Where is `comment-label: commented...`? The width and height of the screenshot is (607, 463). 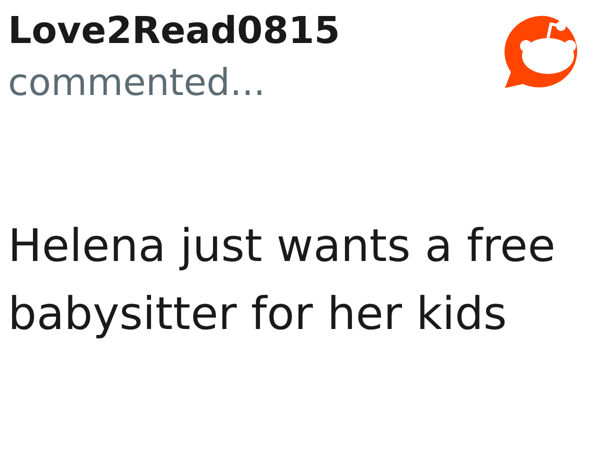
comment-label: commented... is located at coordinates (137, 83).